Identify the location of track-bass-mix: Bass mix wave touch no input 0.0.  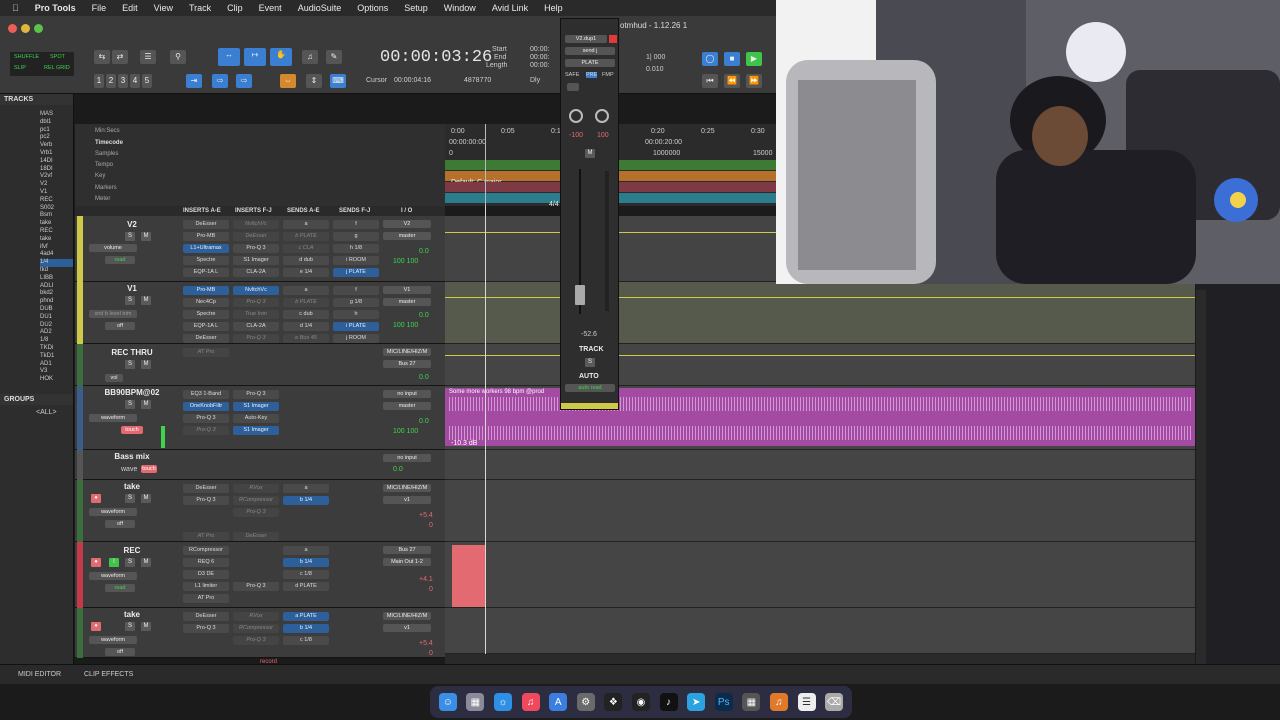
(260, 465).